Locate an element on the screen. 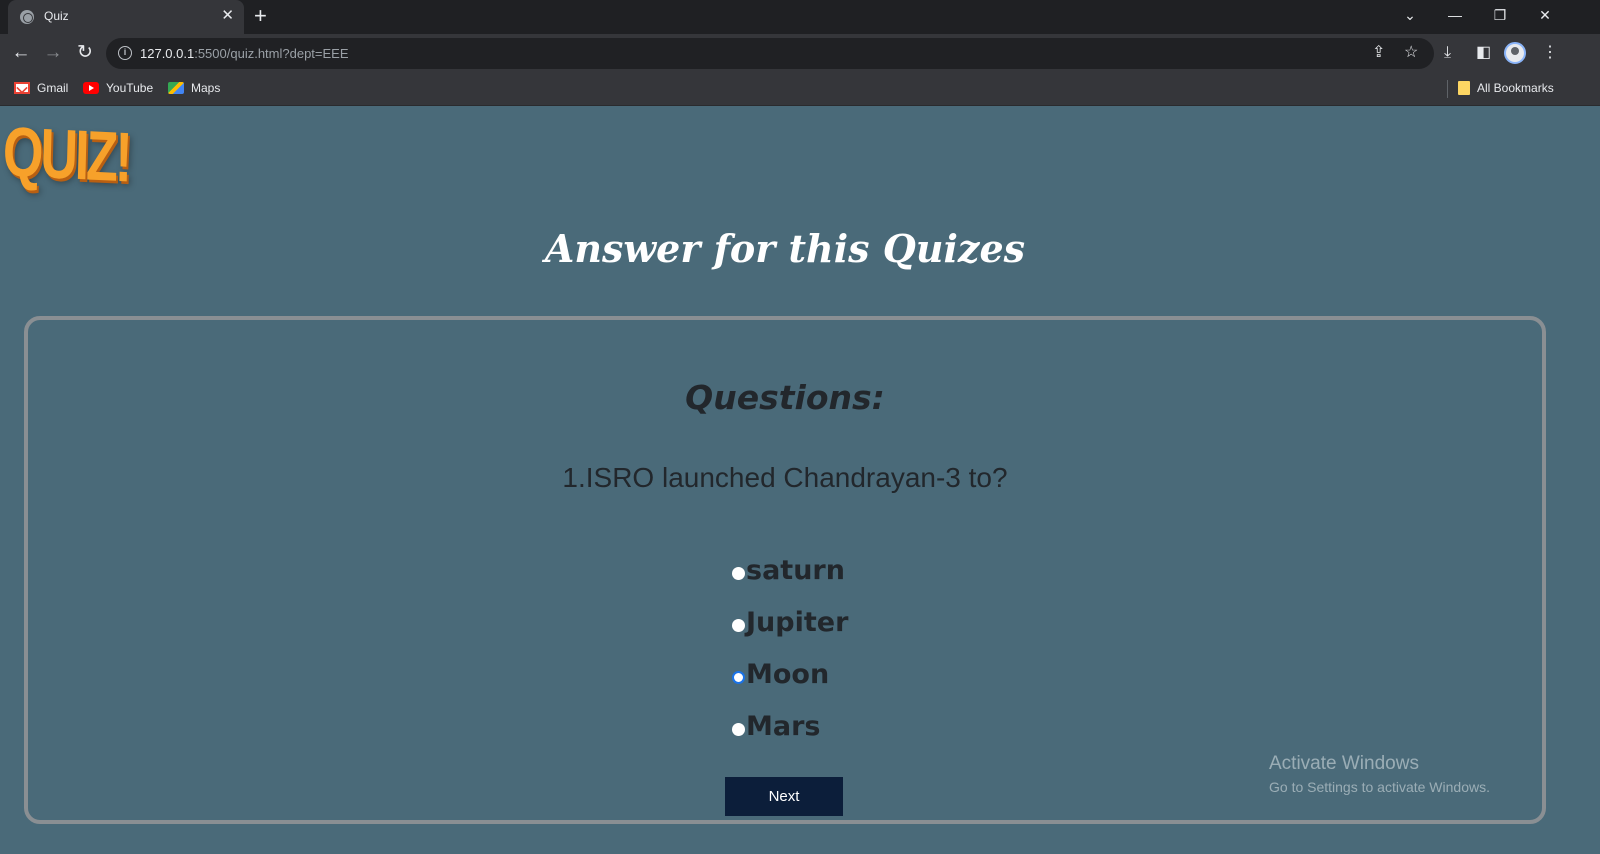 Image resolution: width=1600 pixels, height=854 pixels. tab-search-icon: ⌄ is located at coordinates (1410, 15).